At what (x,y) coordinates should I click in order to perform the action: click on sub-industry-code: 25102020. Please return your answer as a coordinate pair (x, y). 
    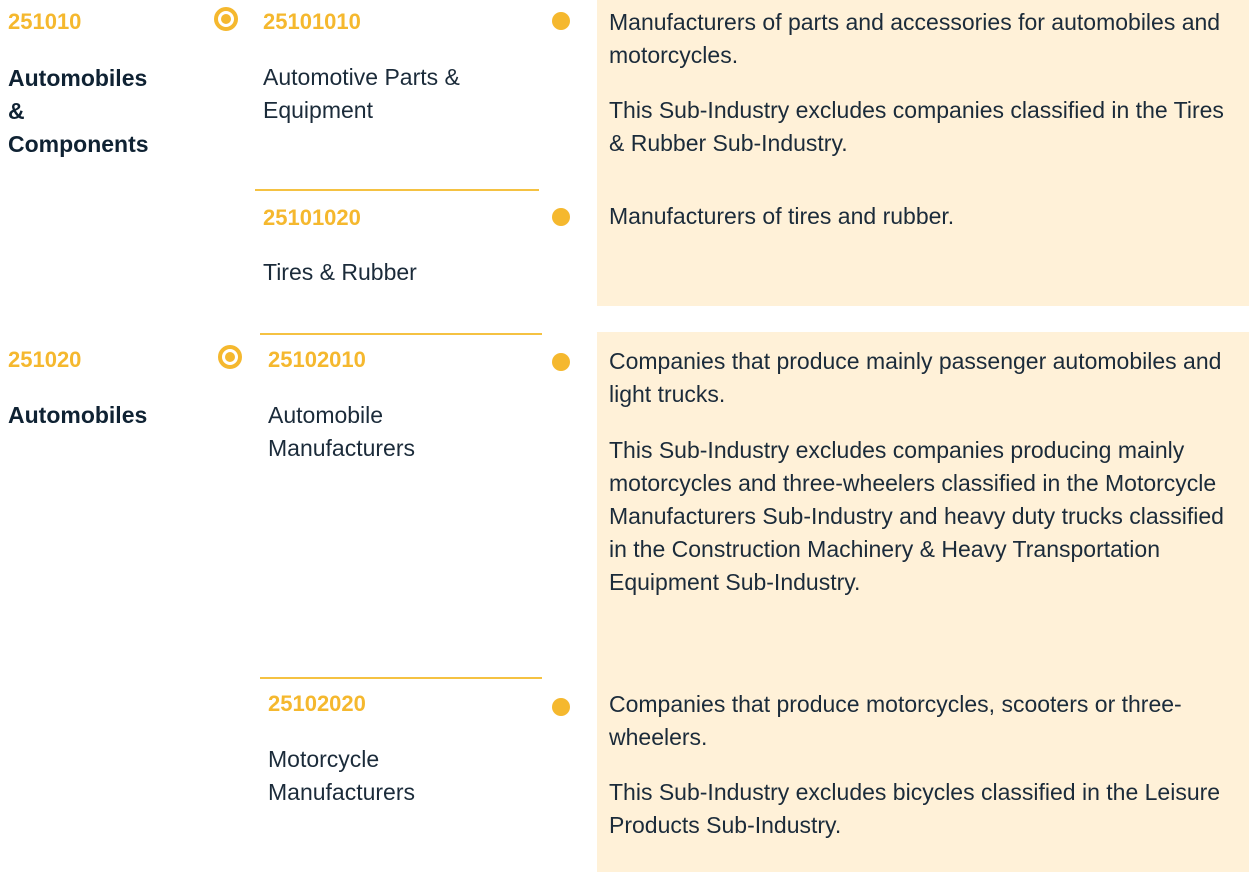
    Looking at the image, I should click on (317, 703).